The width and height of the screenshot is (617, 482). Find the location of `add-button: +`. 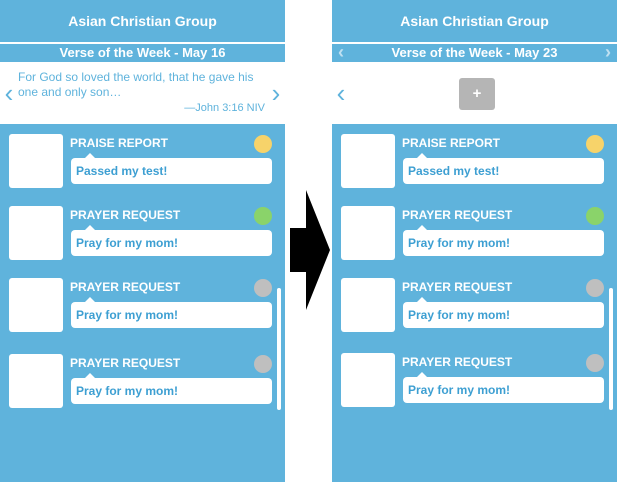

add-button: + is located at coordinates (477, 94).